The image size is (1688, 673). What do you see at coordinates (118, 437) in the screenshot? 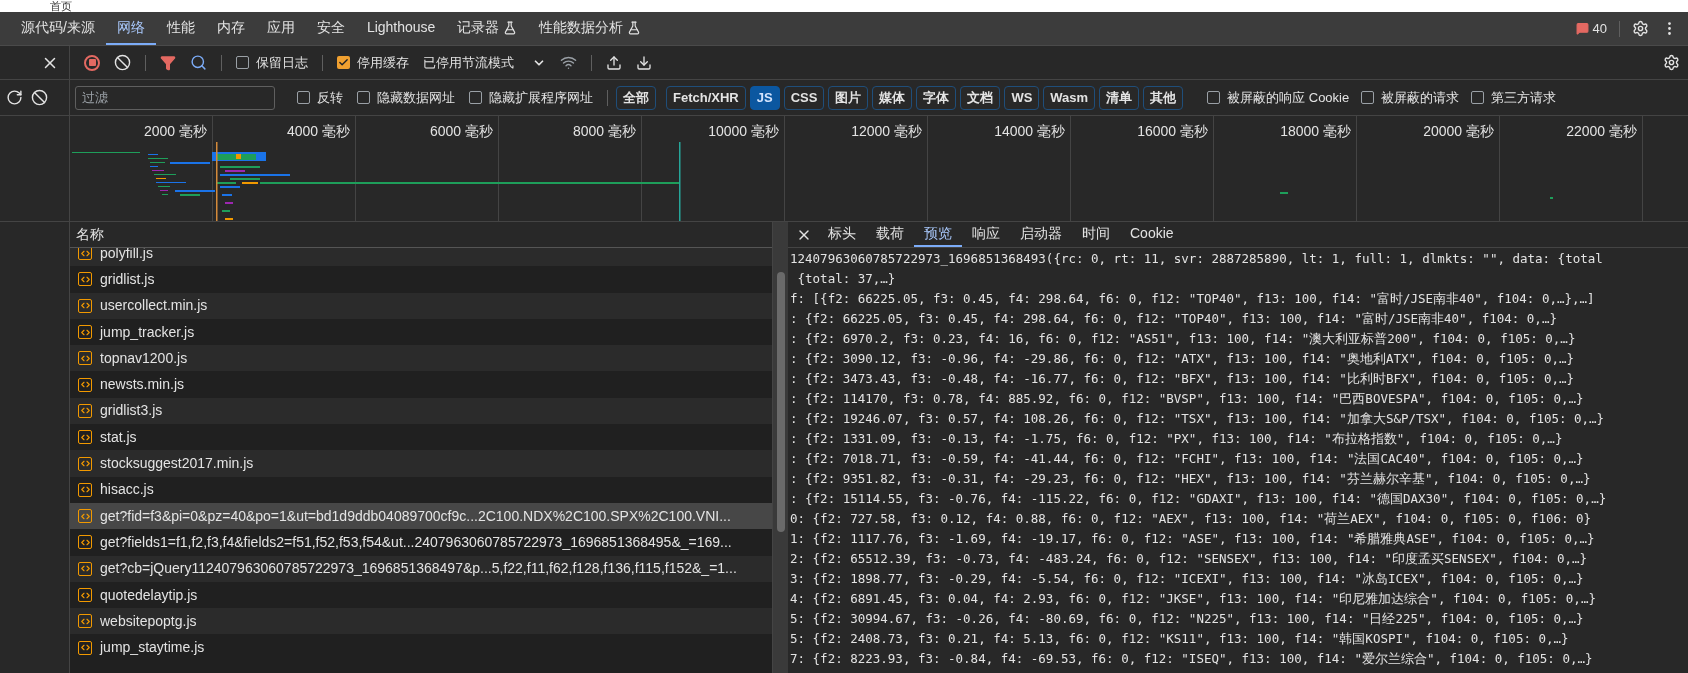
I see `request-name: stat.js` at bounding box center [118, 437].